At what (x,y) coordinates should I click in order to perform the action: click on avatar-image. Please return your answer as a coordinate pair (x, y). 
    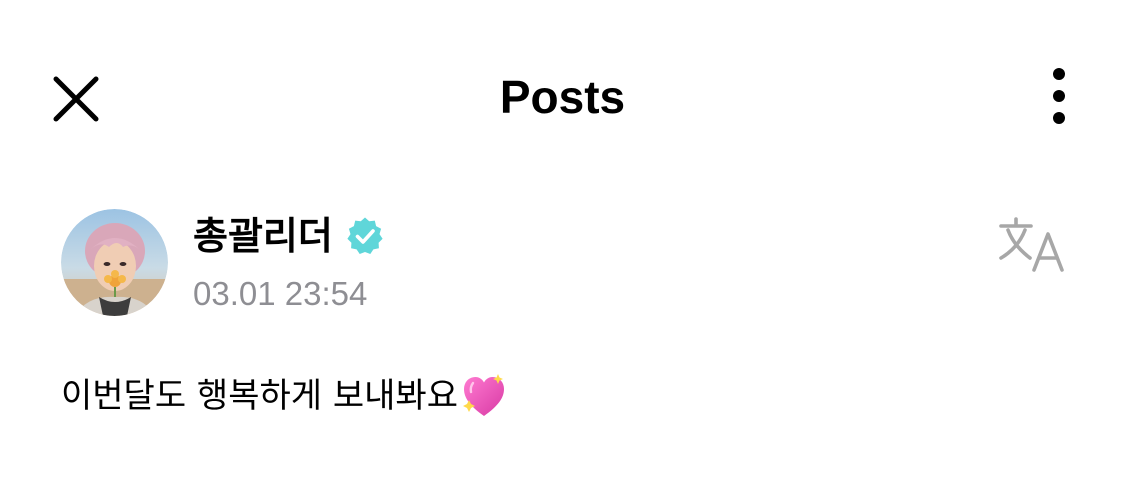
    Looking at the image, I should click on (114, 262).